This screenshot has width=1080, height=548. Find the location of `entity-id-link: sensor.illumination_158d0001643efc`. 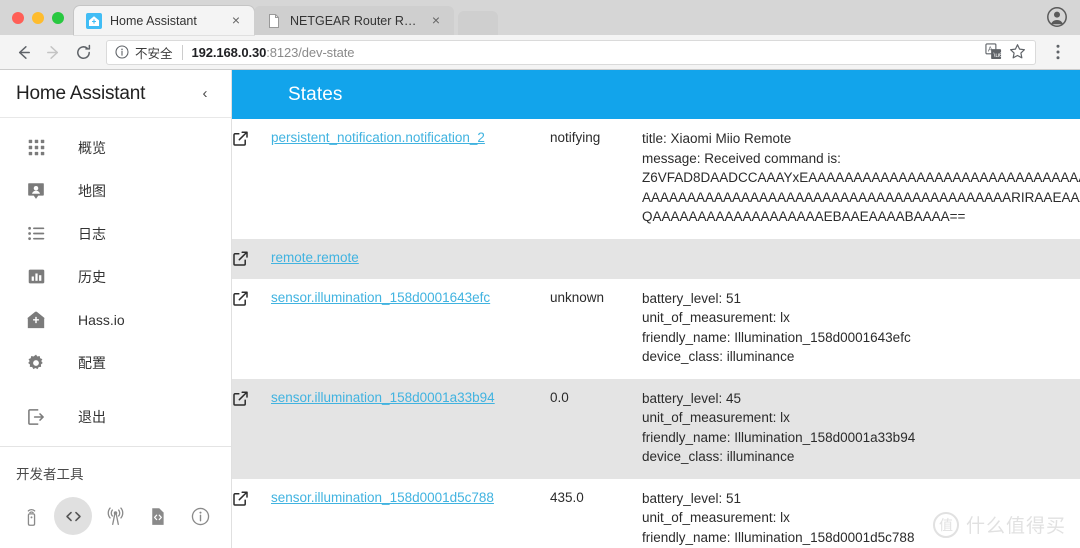

entity-id-link: sensor.illumination_158d0001643efc is located at coordinates (380, 297).